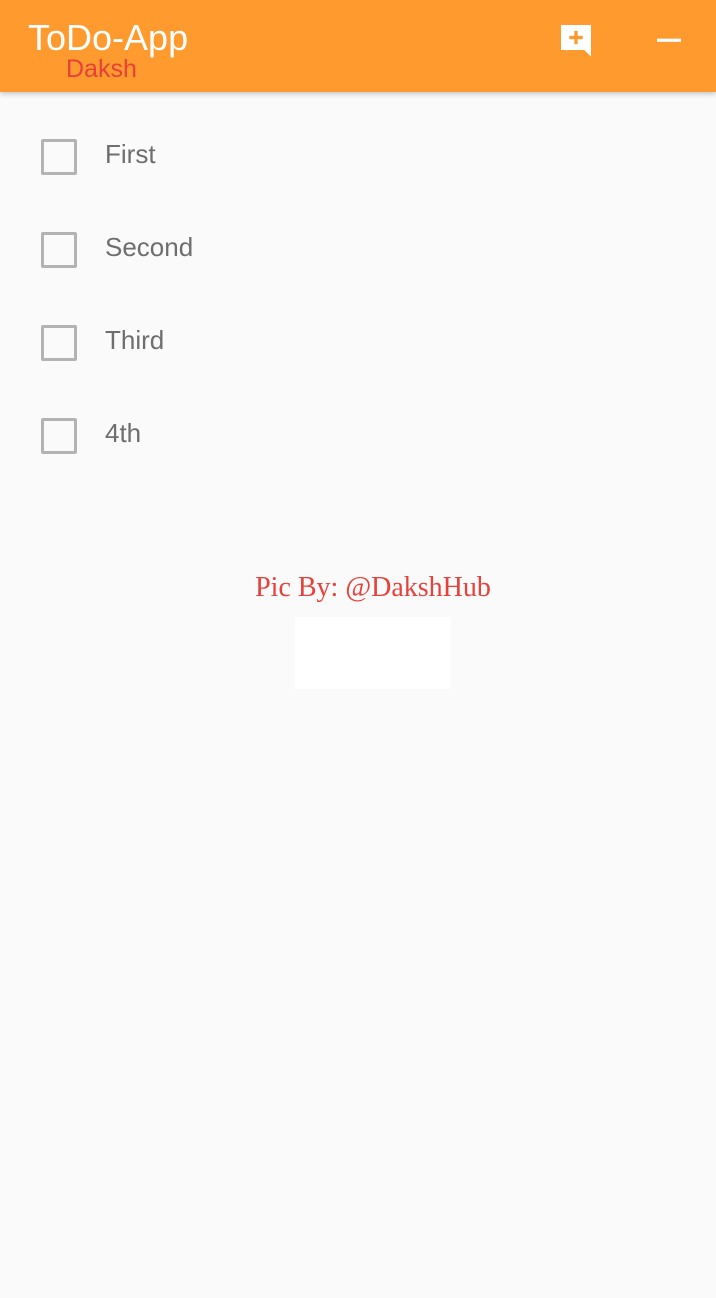 The width and height of the screenshot is (716, 1298). I want to click on remove-icon, so click(669, 40).